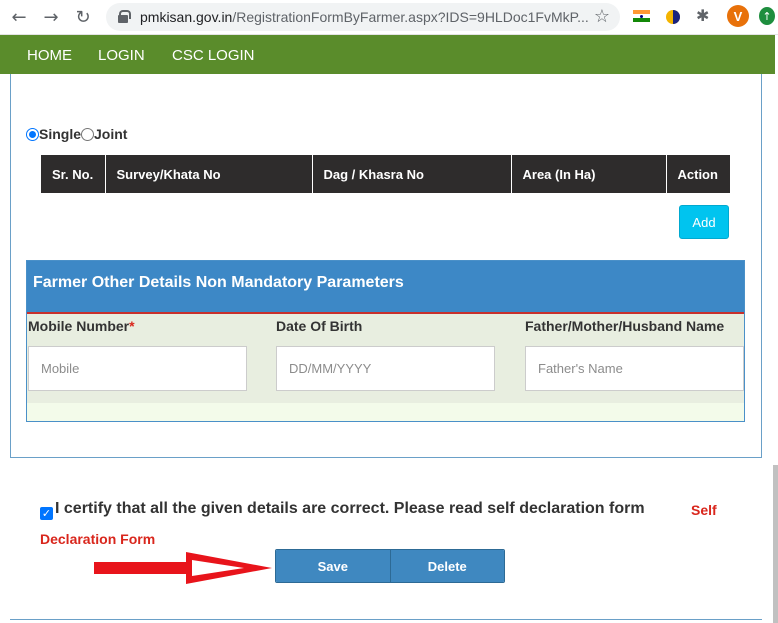 The height and width of the screenshot is (623, 778). I want to click on self-declaration-link: Self, so click(704, 510).